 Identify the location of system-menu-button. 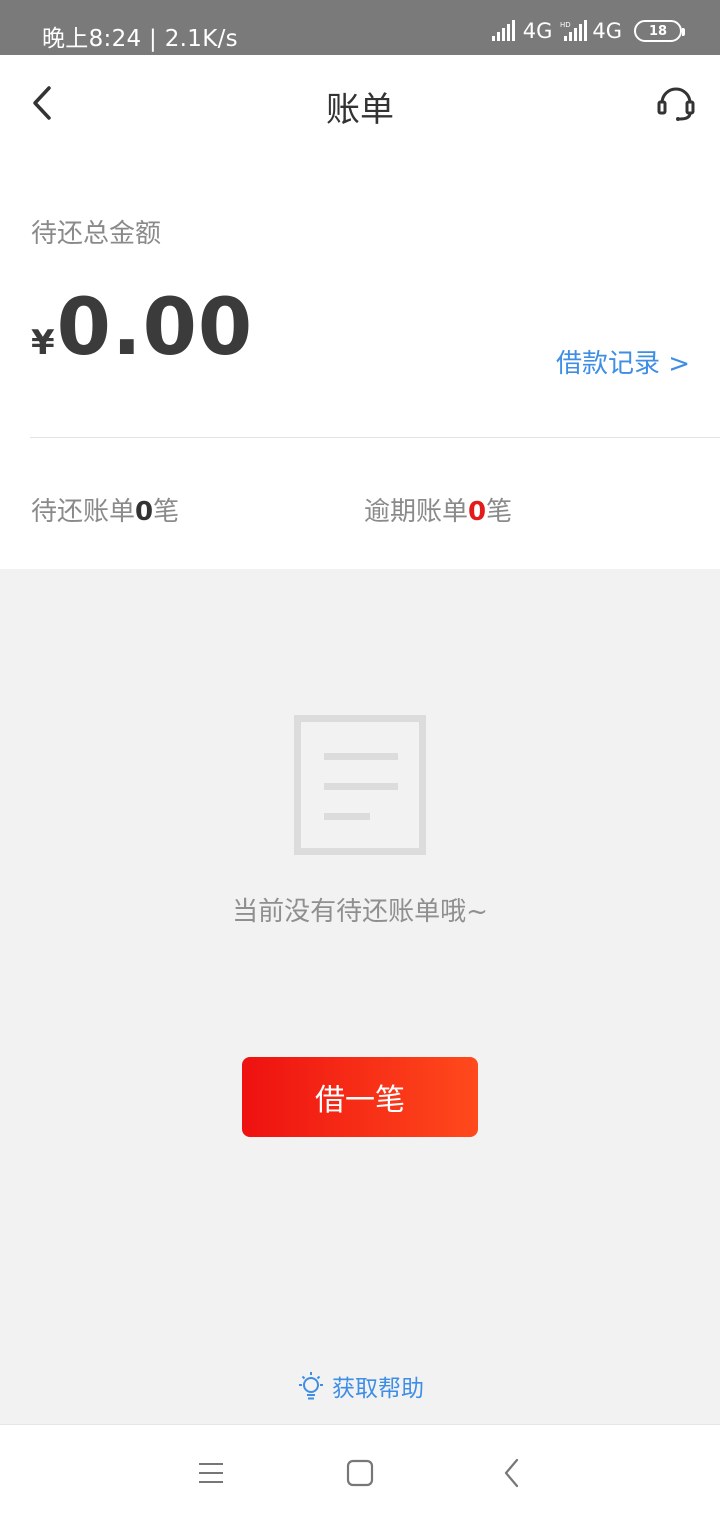
(211, 1473).